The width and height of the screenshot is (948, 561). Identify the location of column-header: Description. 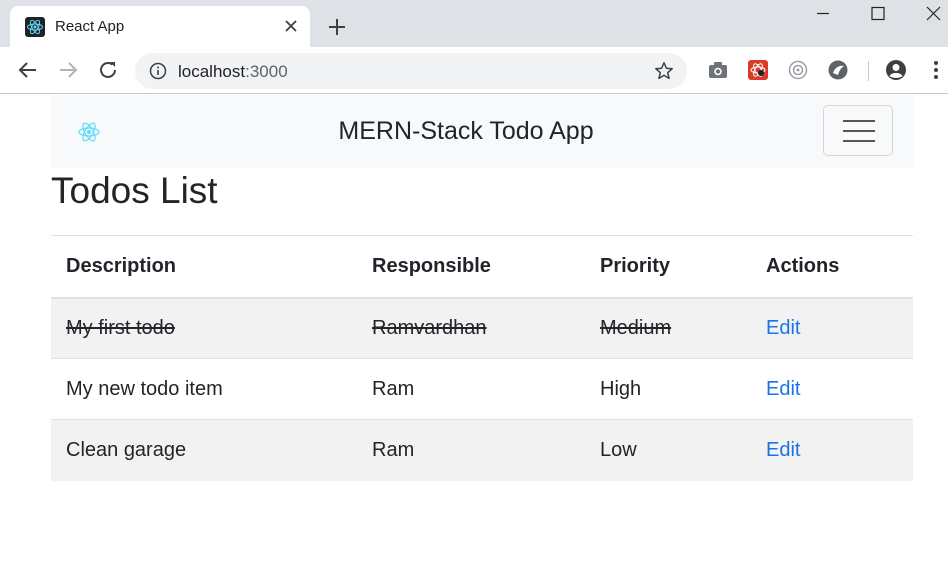
(204, 267).